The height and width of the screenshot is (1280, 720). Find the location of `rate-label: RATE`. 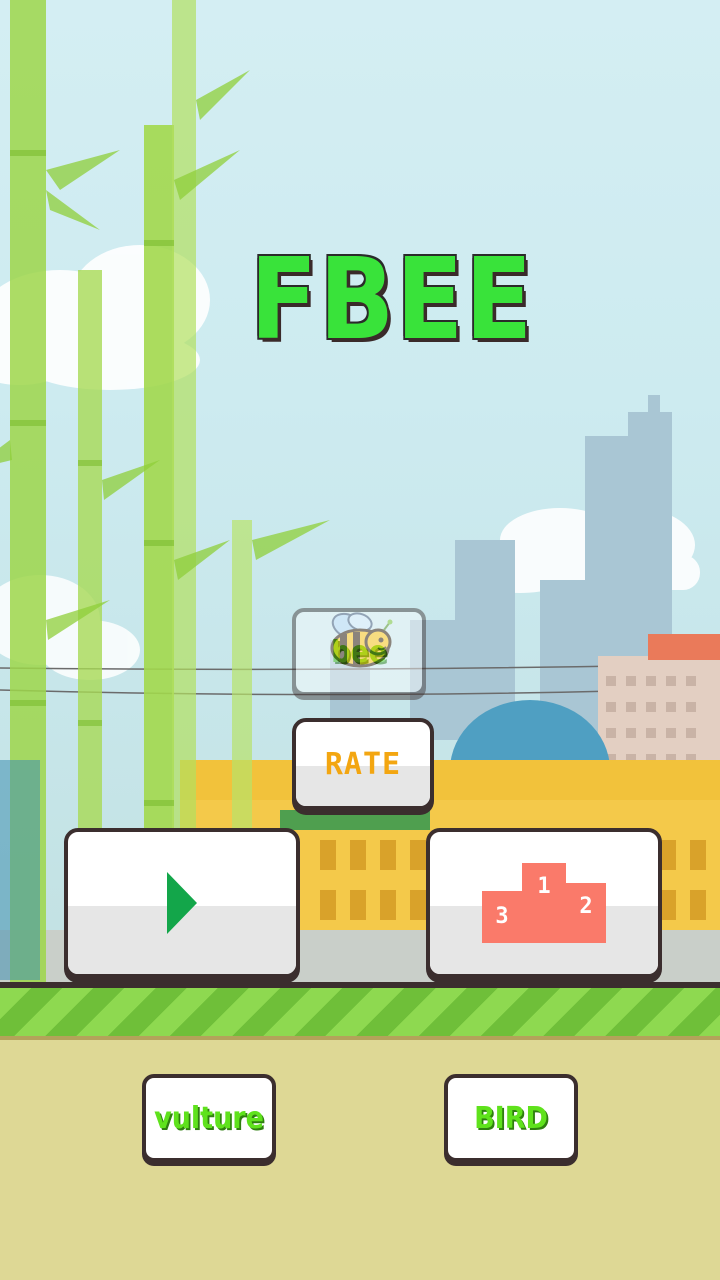

rate-label: RATE is located at coordinates (363, 764).